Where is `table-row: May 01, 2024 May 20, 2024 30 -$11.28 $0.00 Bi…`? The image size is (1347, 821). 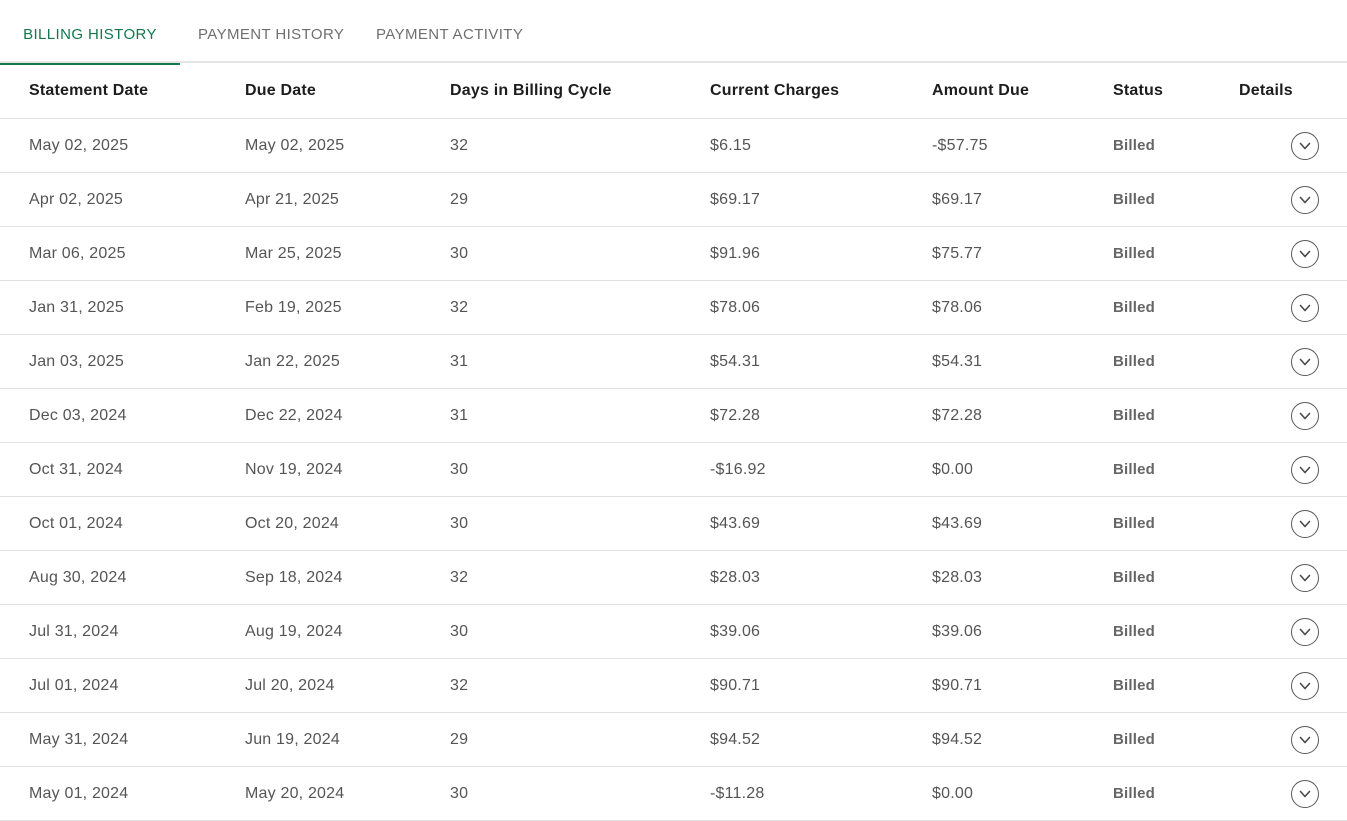 table-row: May 01, 2024 May 20, 2024 30 -$11.28 $0.00 Bi… is located at coordinates (673, 794).